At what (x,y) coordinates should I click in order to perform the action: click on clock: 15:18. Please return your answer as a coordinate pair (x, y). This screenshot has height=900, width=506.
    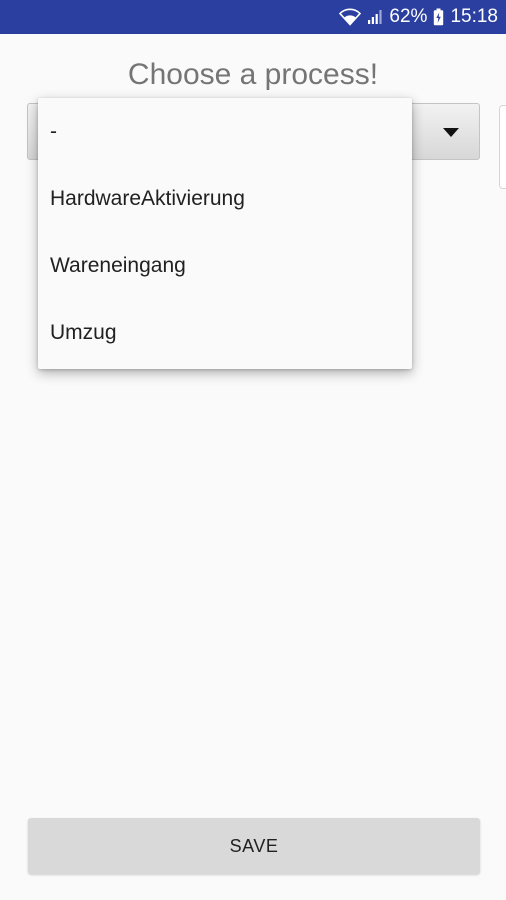
    Looking at the image, I should click on (474, 16).